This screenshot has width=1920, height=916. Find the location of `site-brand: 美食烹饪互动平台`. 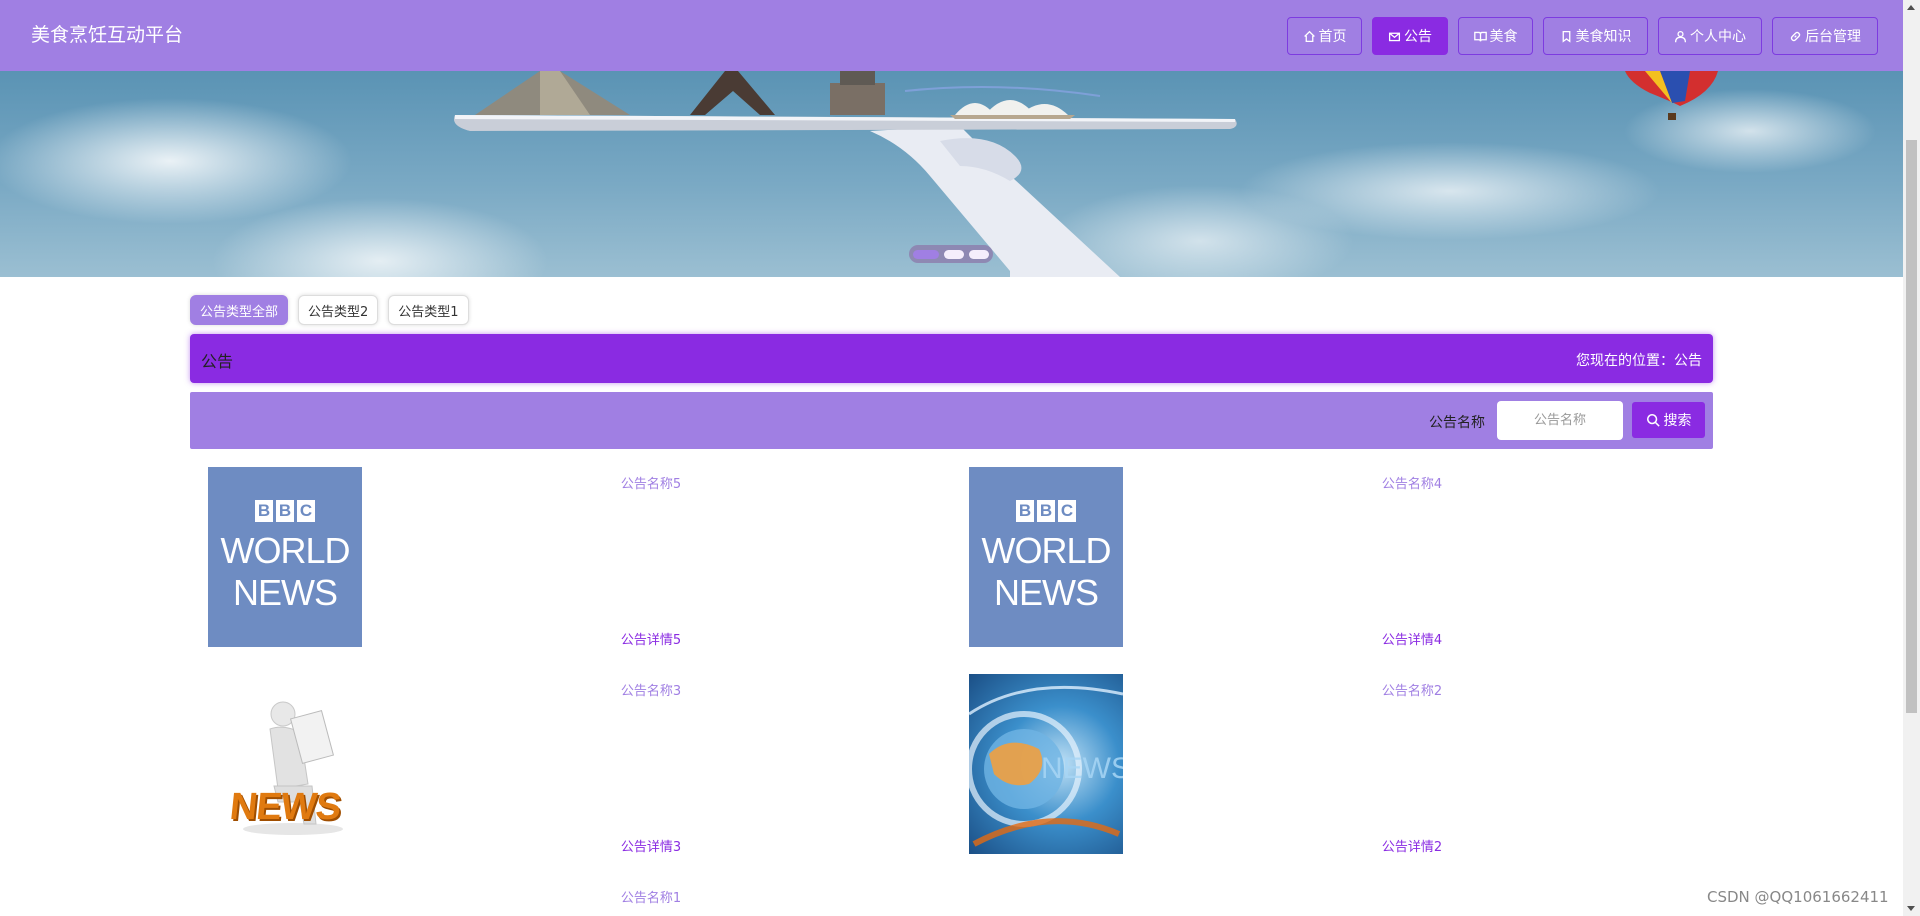

site-brand: 美食烹饪互动平台 is located at coordinates (107, 35).